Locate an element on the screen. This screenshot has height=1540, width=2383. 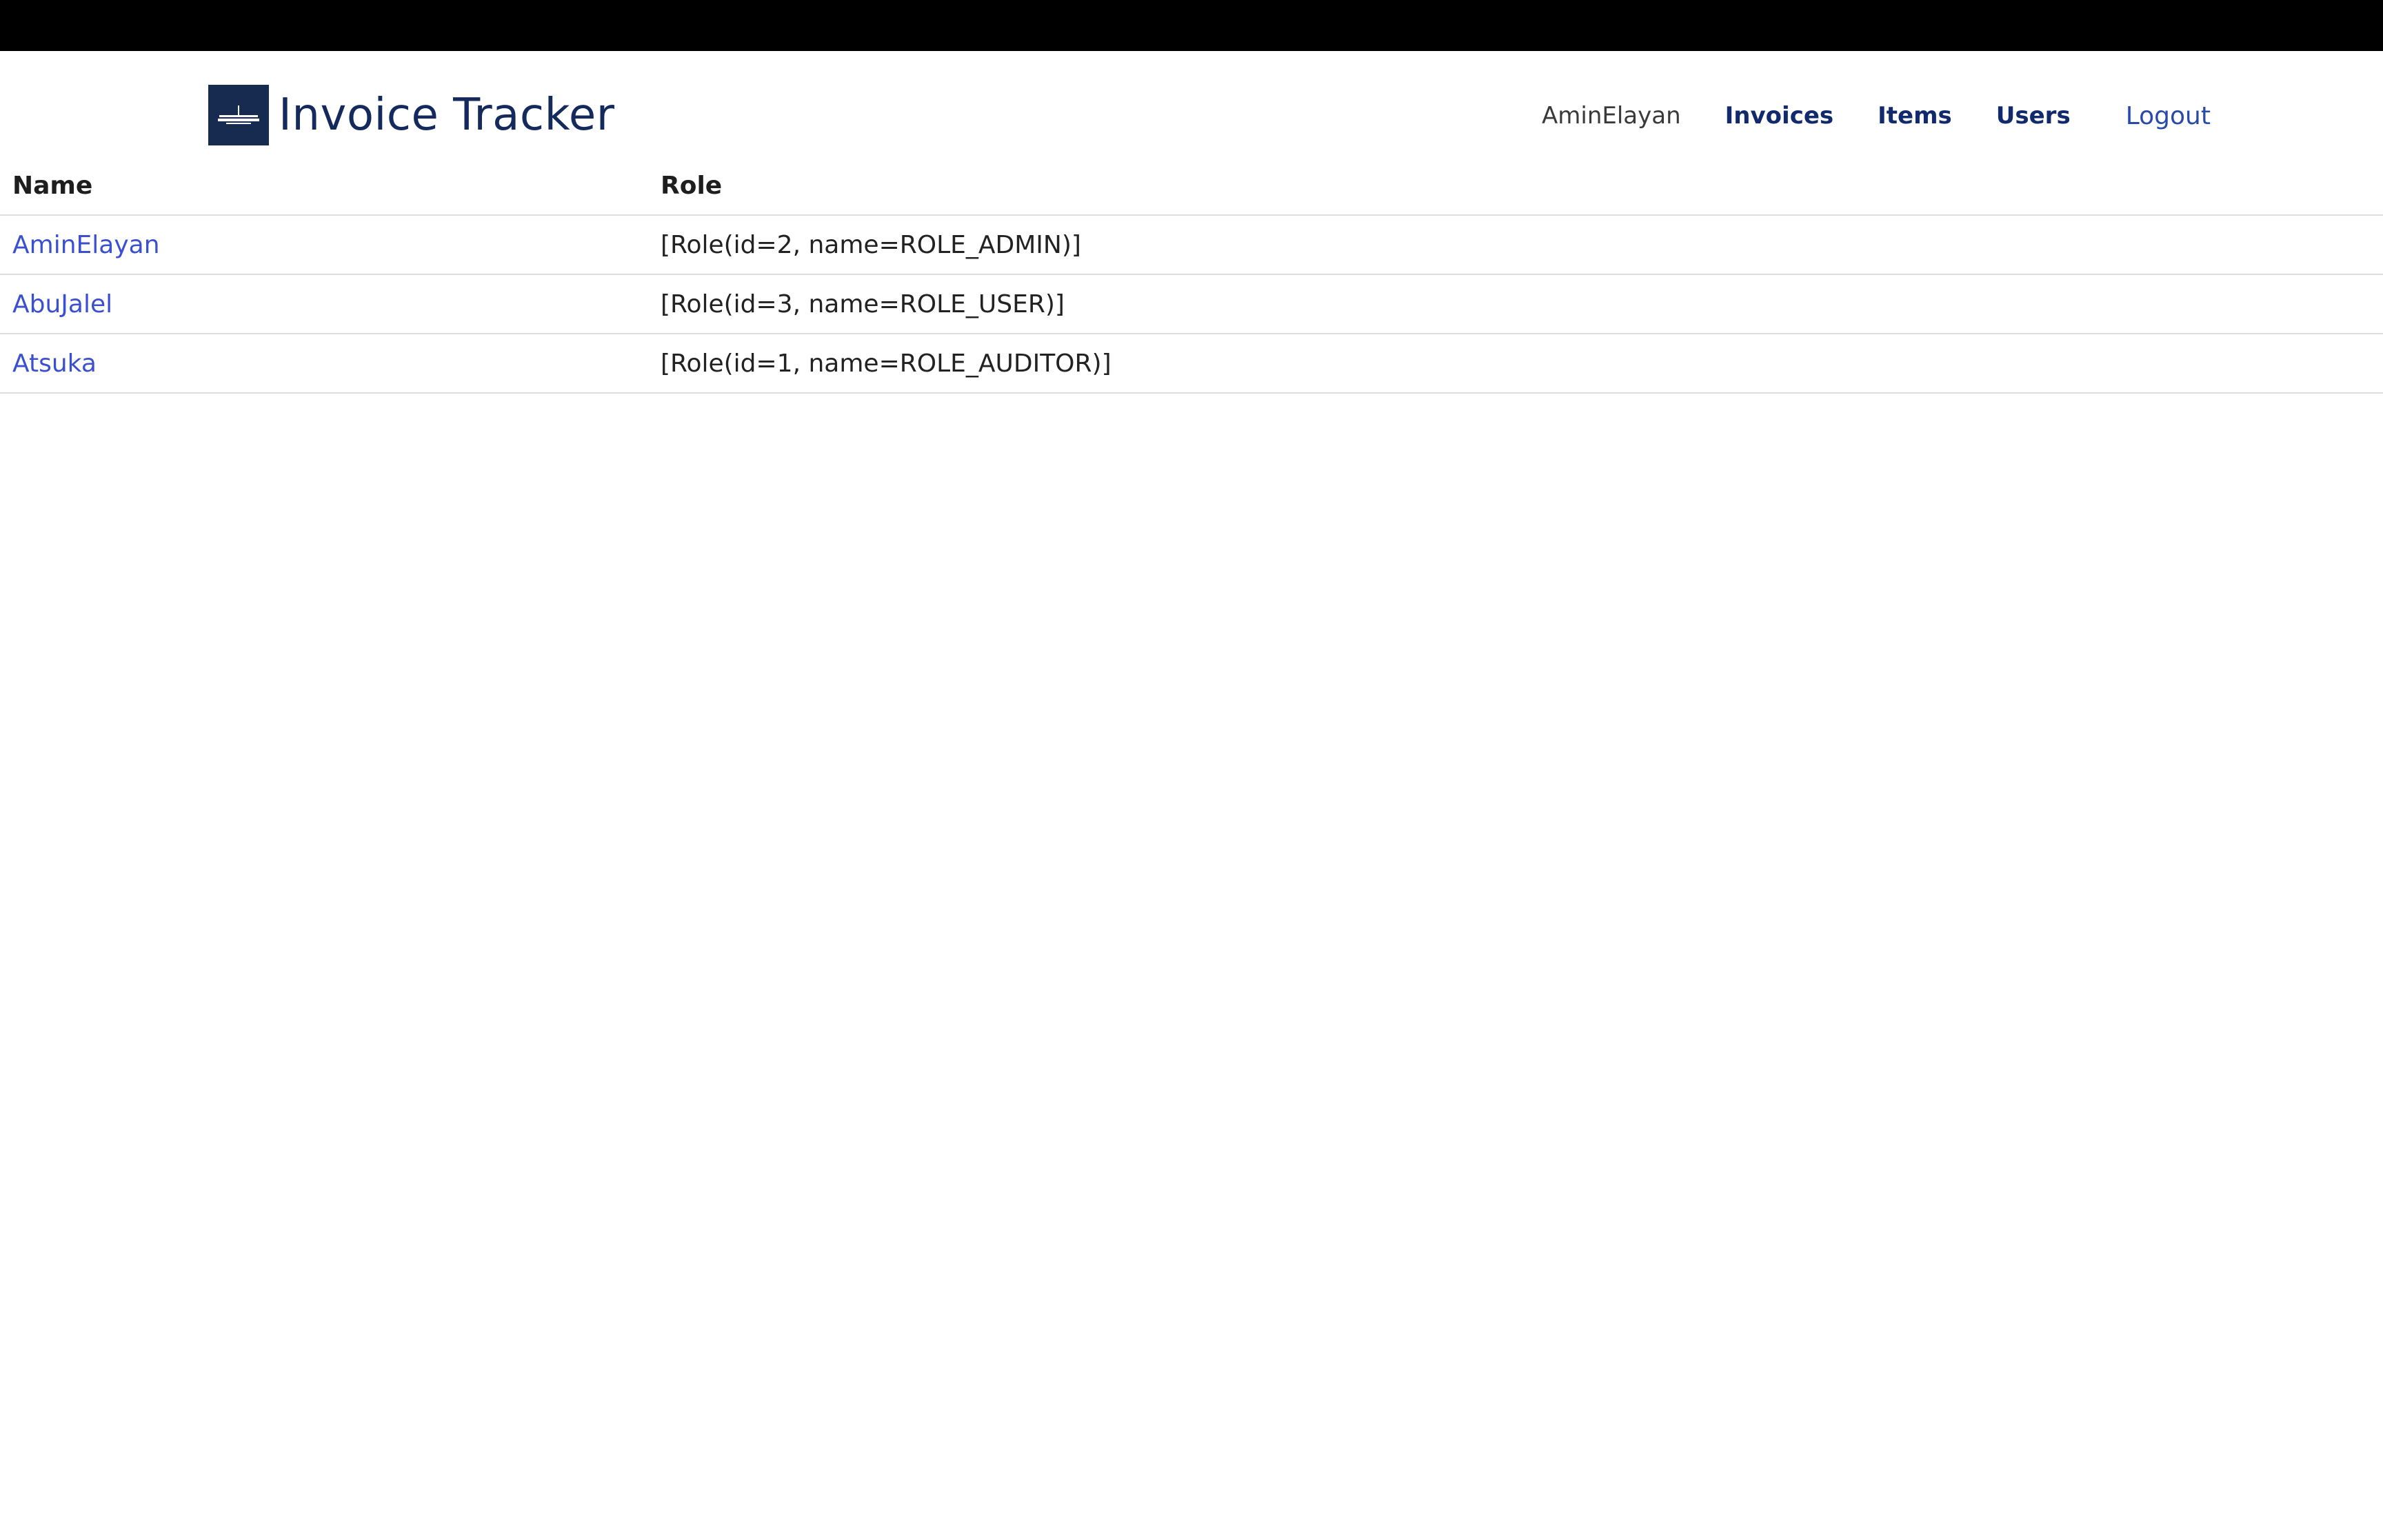
user-role-text: [Role(id=3, name=ROLE_USER)] is located at coordinates (863, 304).